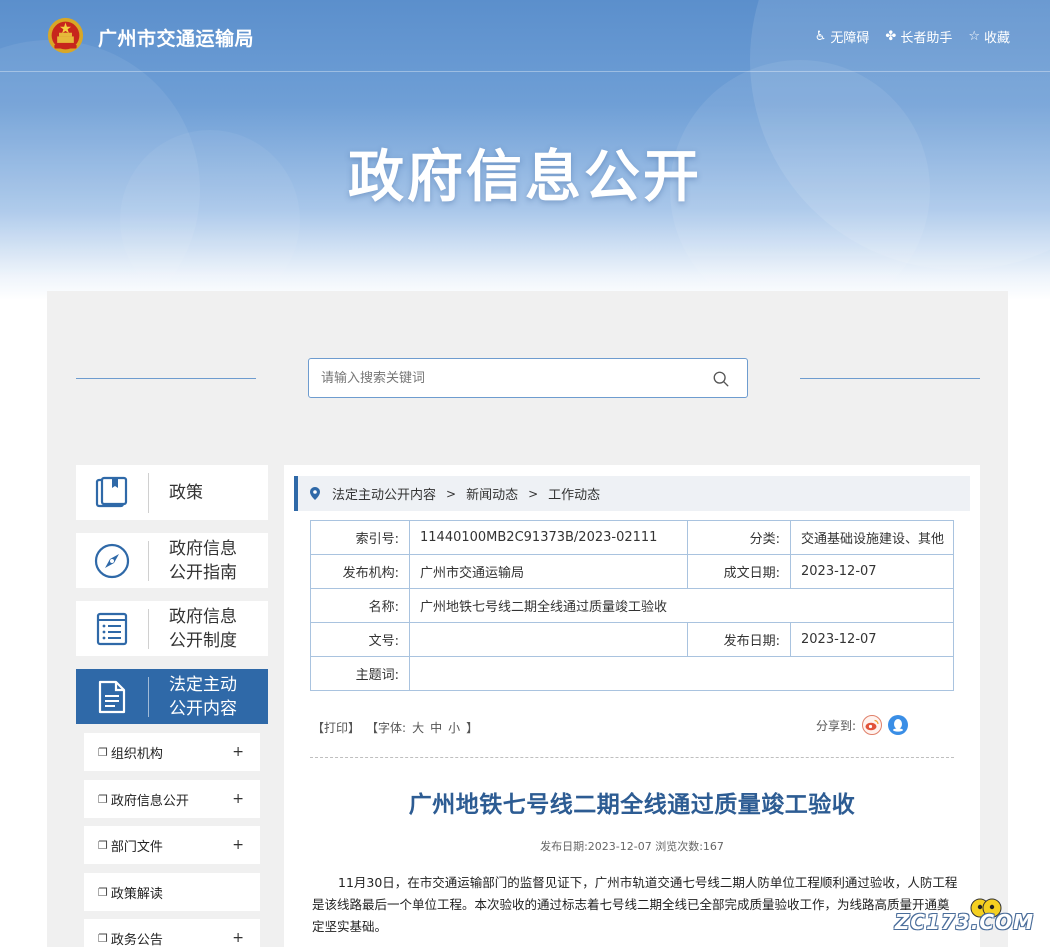 The width and height of the screenshot is (1050, 947). Describe the element at coordinates (681, 605) in the screenshot. I see `meta-value: 广州地铁七号线二期全线通过质量竣工验收` at that location.